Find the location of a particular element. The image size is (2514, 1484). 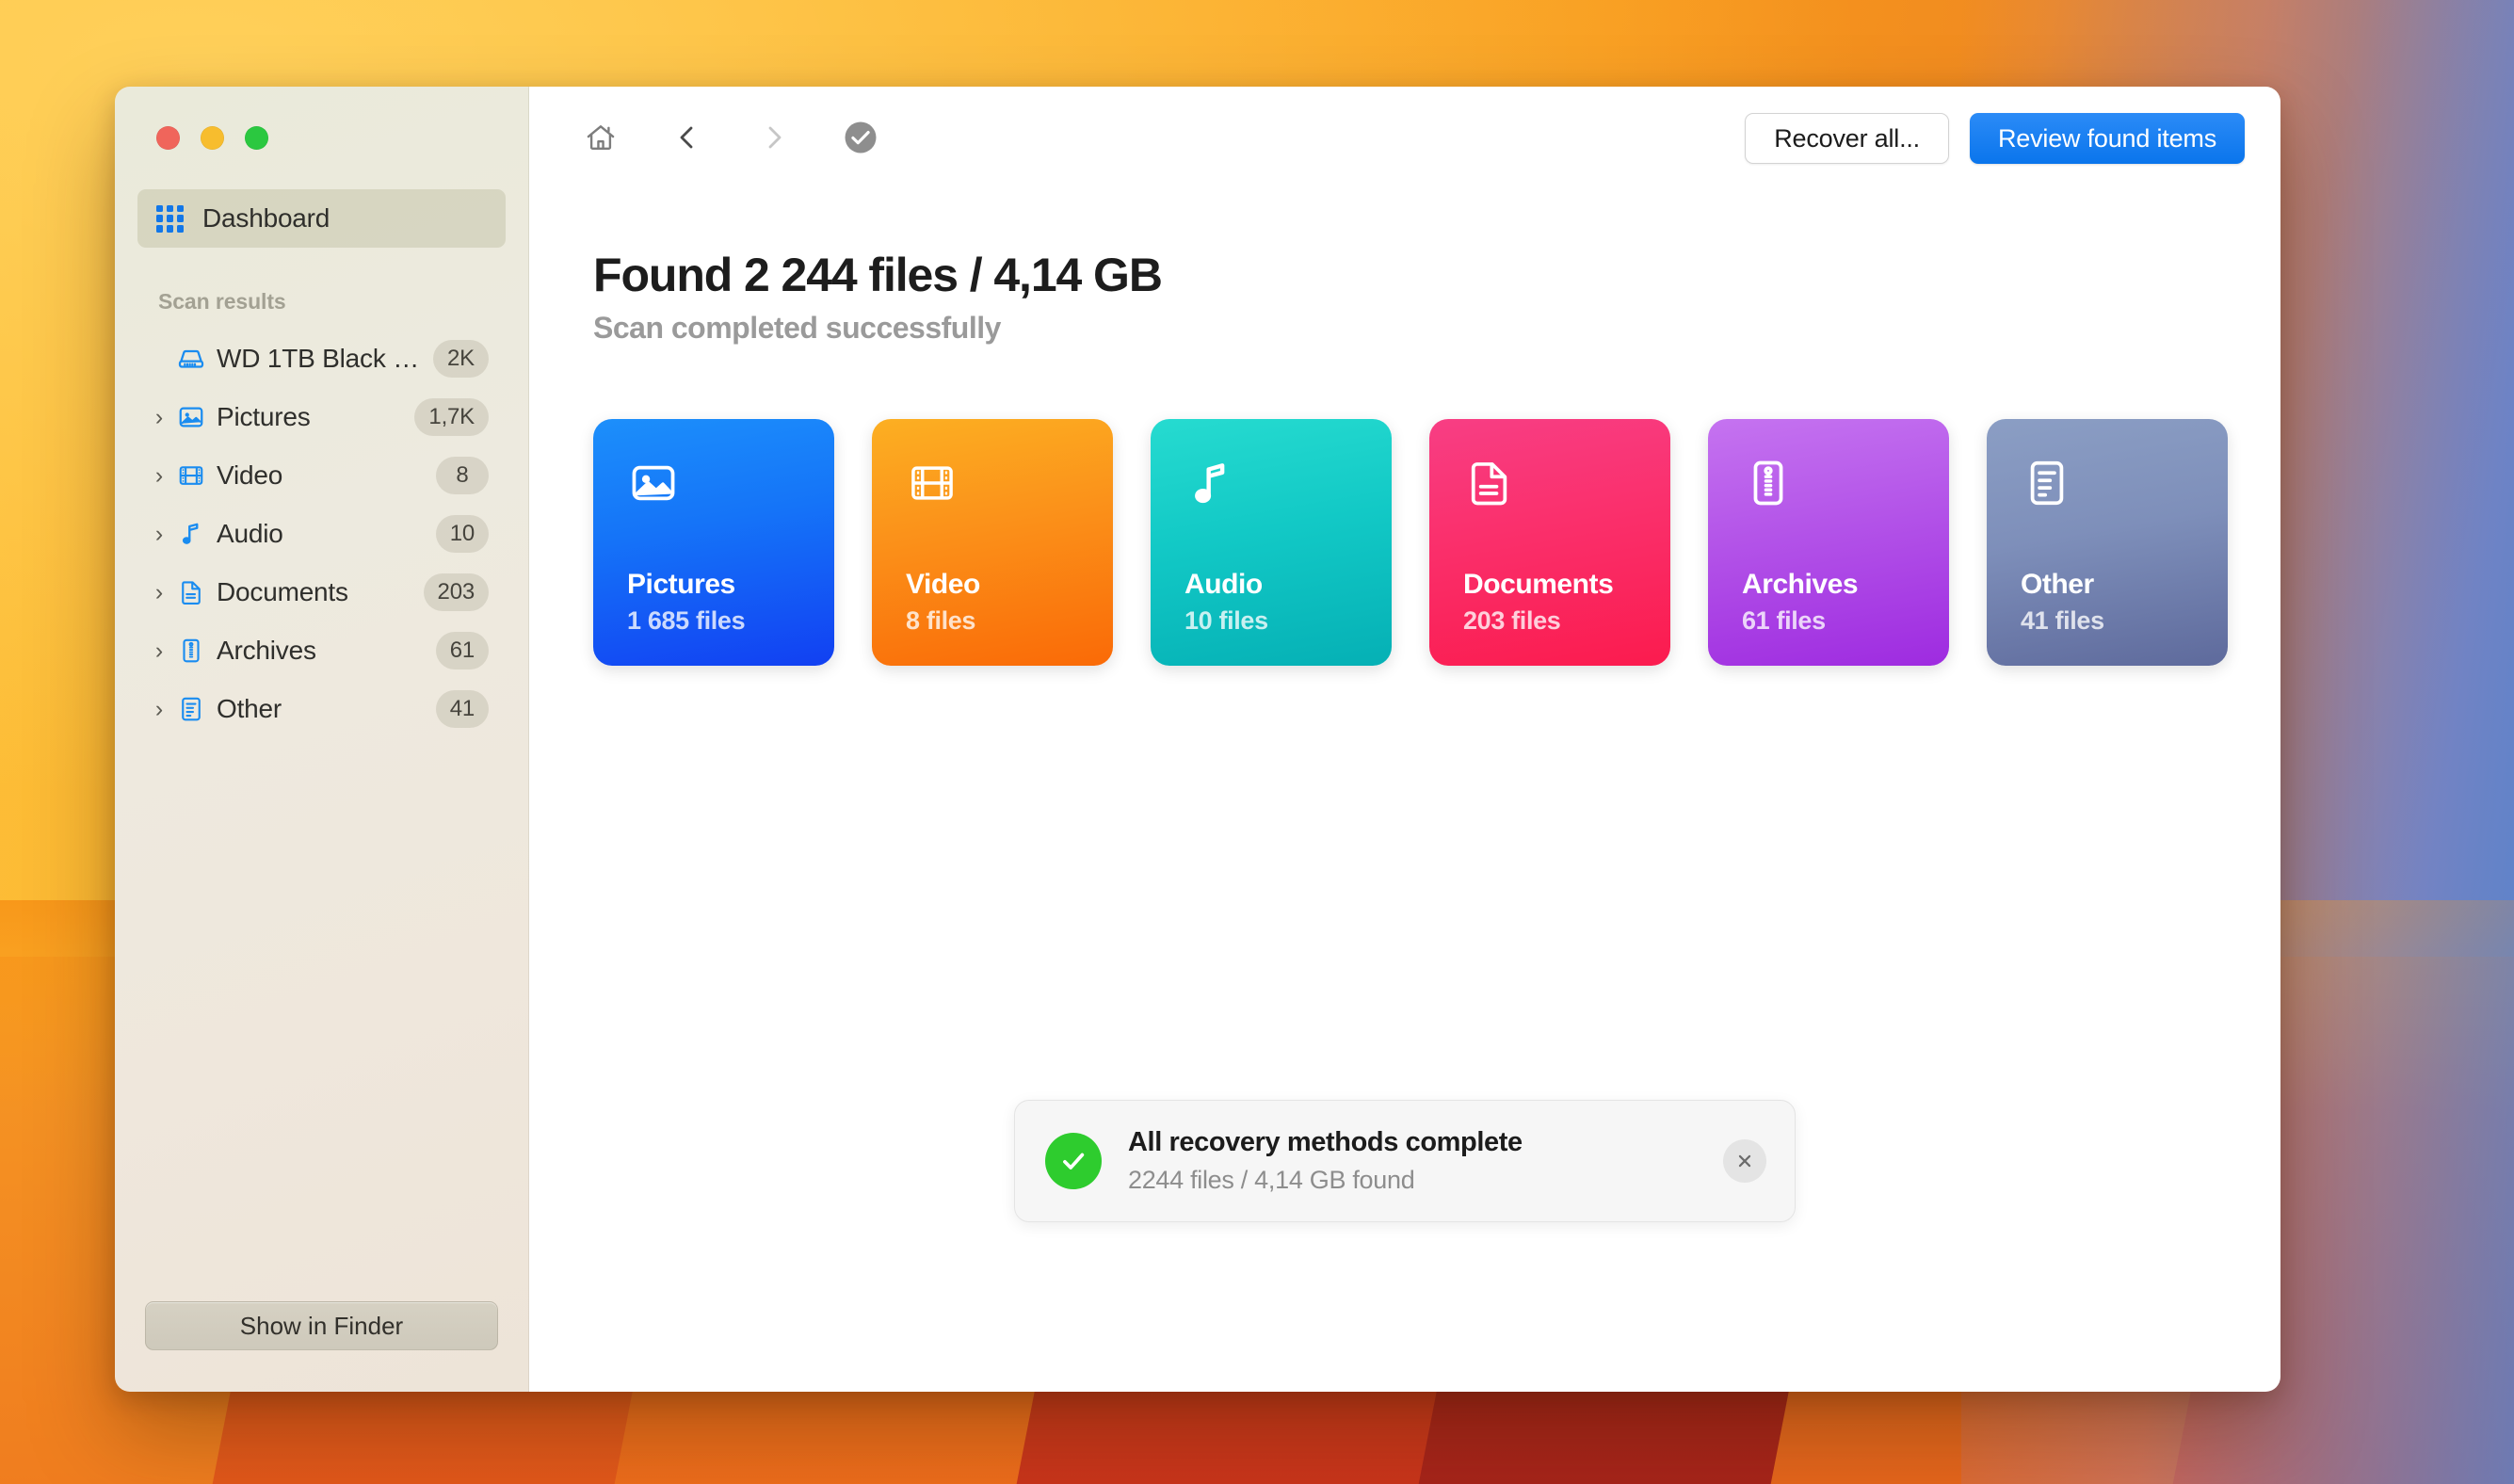

card-file-count: 8 files is located at coordinates (941, 620).